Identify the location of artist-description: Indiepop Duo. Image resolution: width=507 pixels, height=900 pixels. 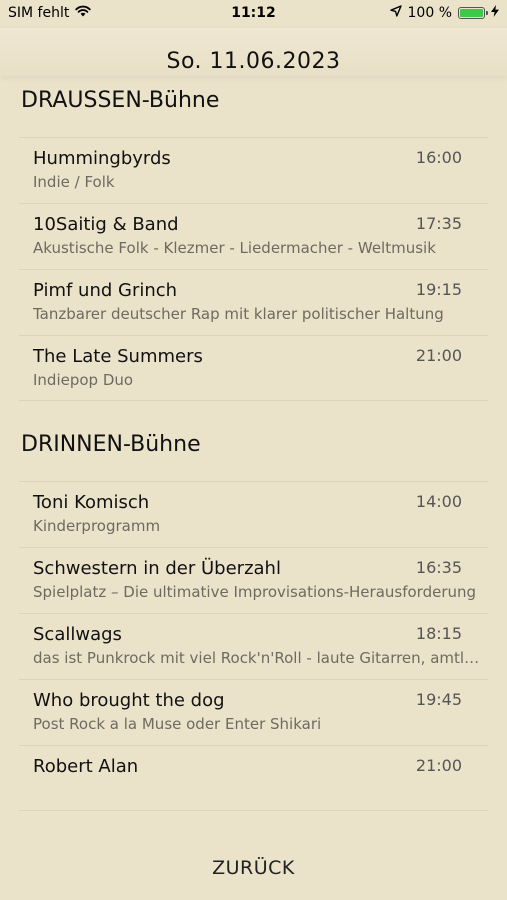
(83, 380).